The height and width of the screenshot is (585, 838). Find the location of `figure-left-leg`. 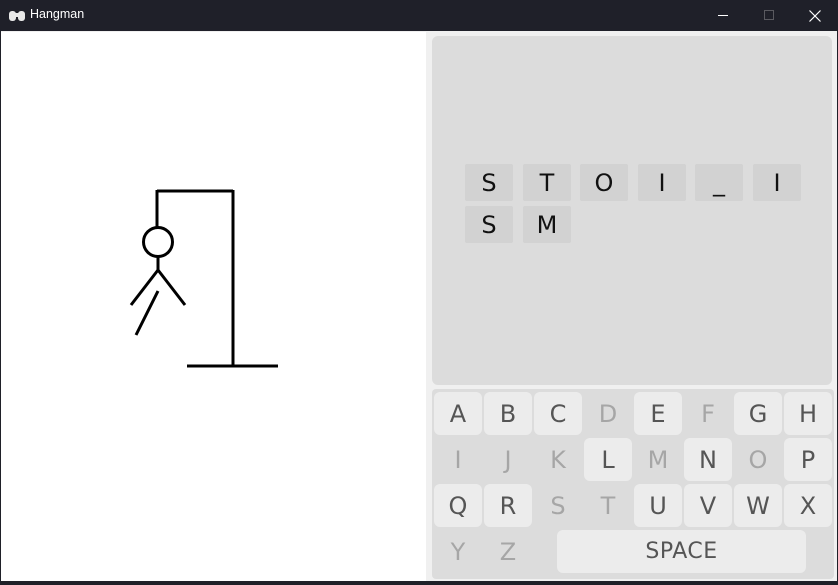

figure-left-leg is located at coordinates (147, 313).